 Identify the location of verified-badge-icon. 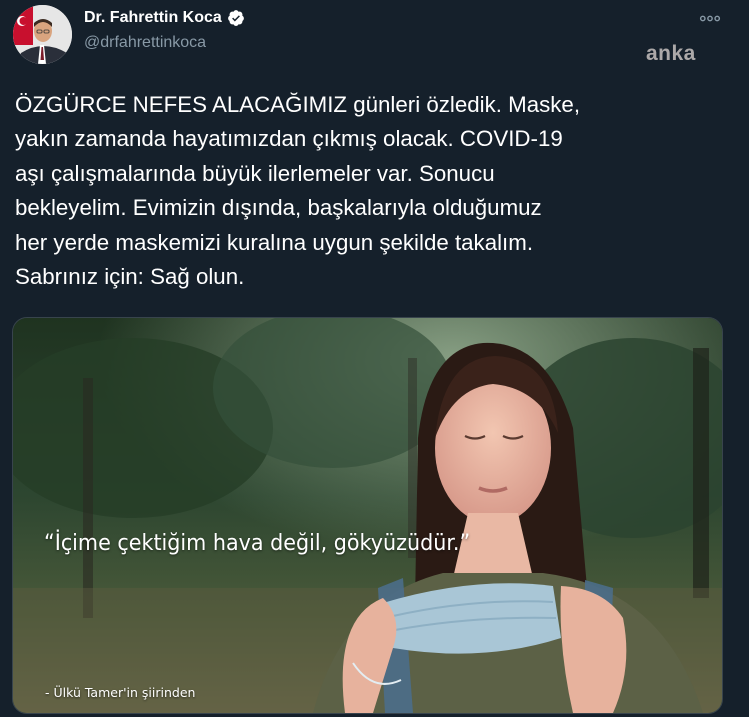
(236, 18).